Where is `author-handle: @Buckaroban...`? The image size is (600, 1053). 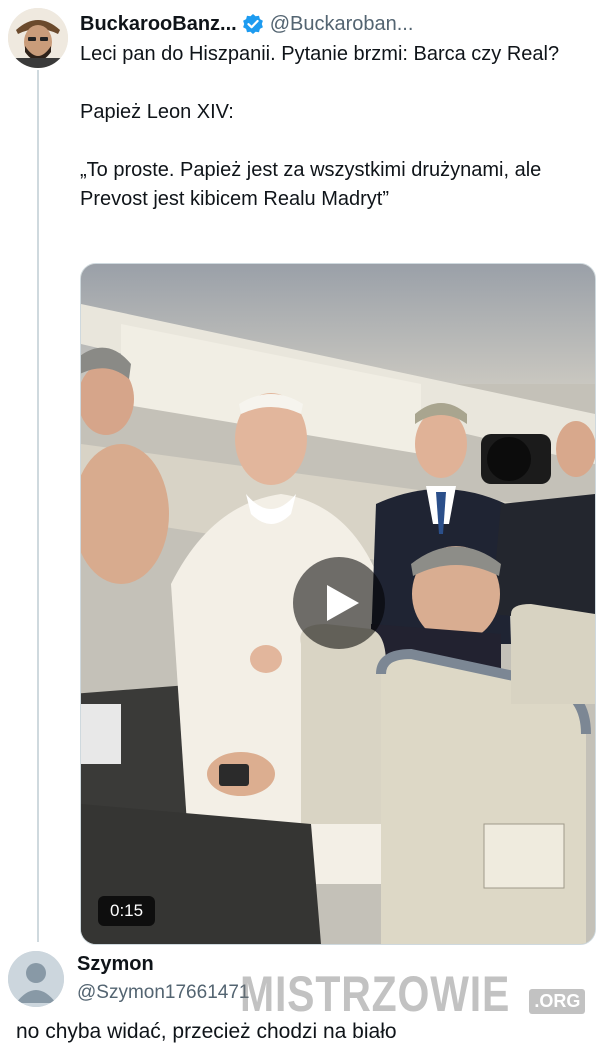
author-handle: @Buckaroban... is located at coordinates (342, 24).